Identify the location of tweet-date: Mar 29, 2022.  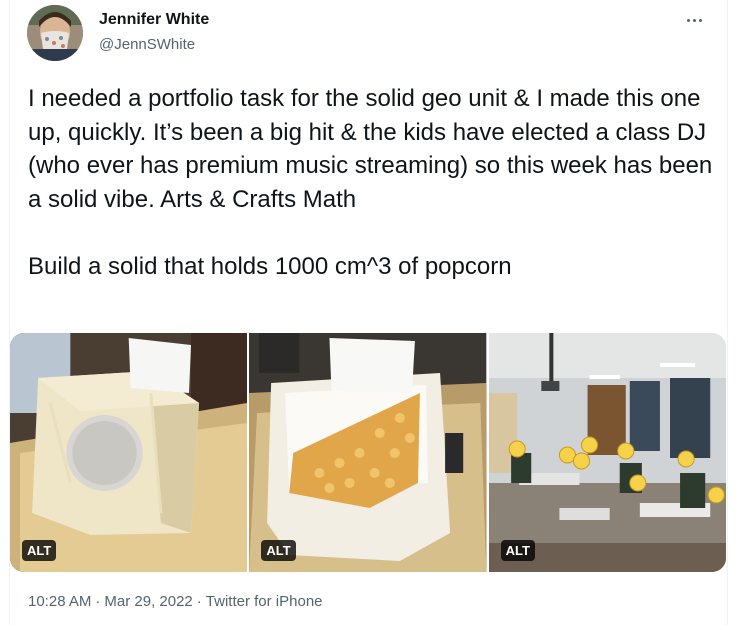
(148, 601).